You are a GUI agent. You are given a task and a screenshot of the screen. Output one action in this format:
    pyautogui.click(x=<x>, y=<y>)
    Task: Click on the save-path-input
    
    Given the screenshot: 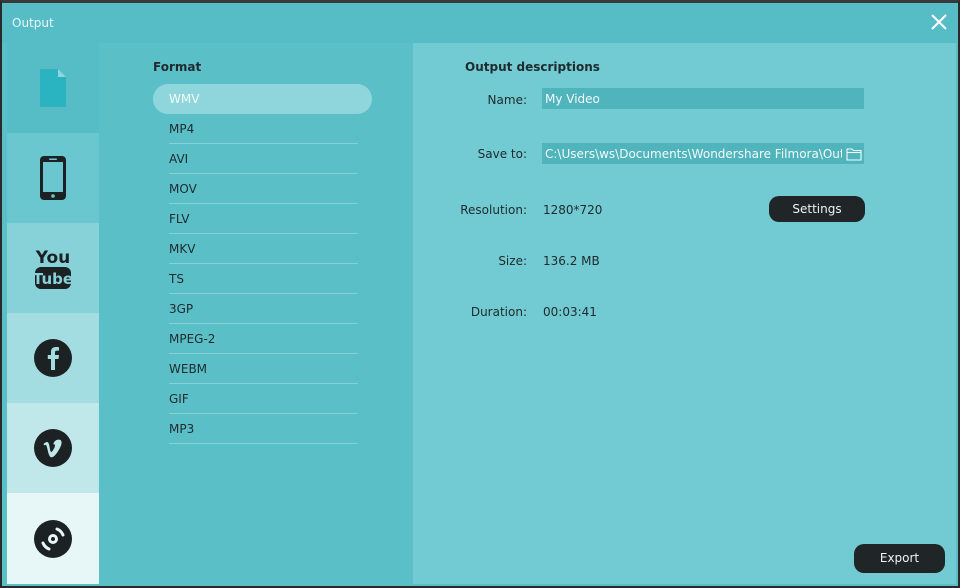 What is the action you would take?
    pyautogui.click(x=703, y=153)
    